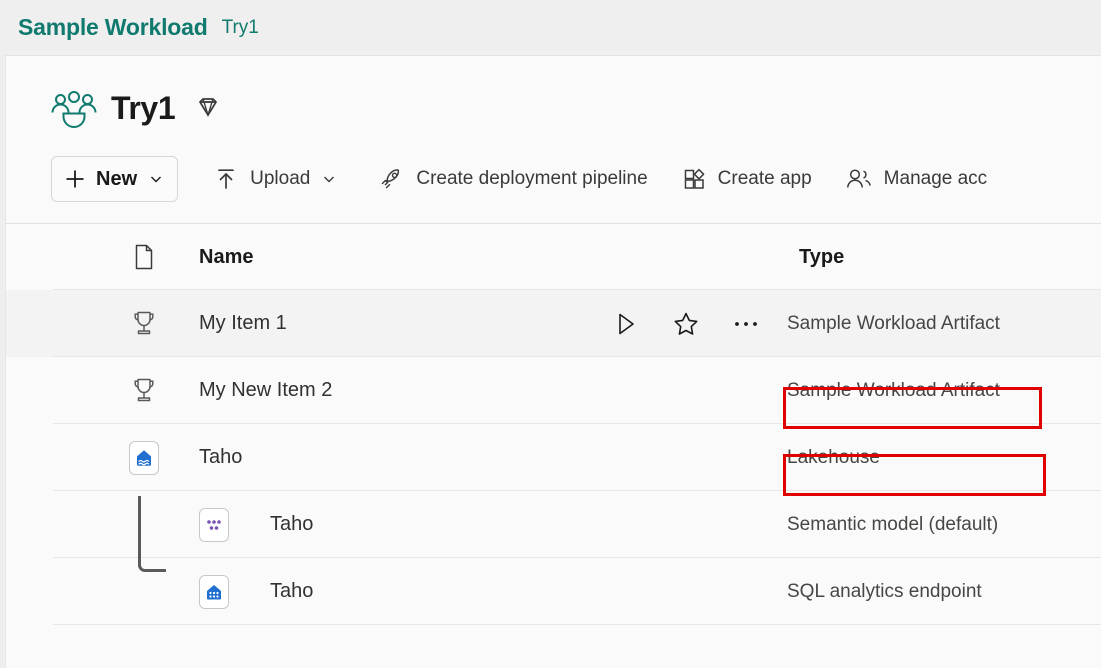  What do you see at coordinates (74, 108) in the screenshot?
I see `workspace-people-icon` at bounding box center [74, 108].